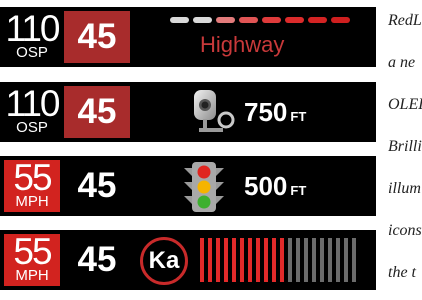 The width and height of the screenshot is (422, 300). What do you see at coordinates (214, 111) in the screenshot?
I see `speed-camera-icon` at bounding box center [214, 111].